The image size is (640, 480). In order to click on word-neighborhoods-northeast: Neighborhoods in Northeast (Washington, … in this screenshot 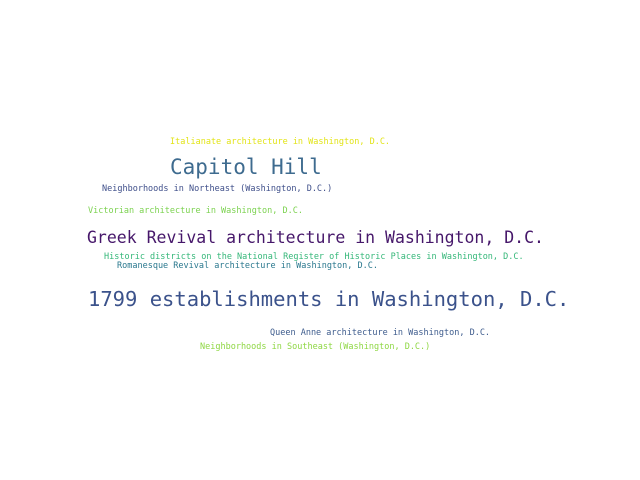, I will do `click(217, 189)`.